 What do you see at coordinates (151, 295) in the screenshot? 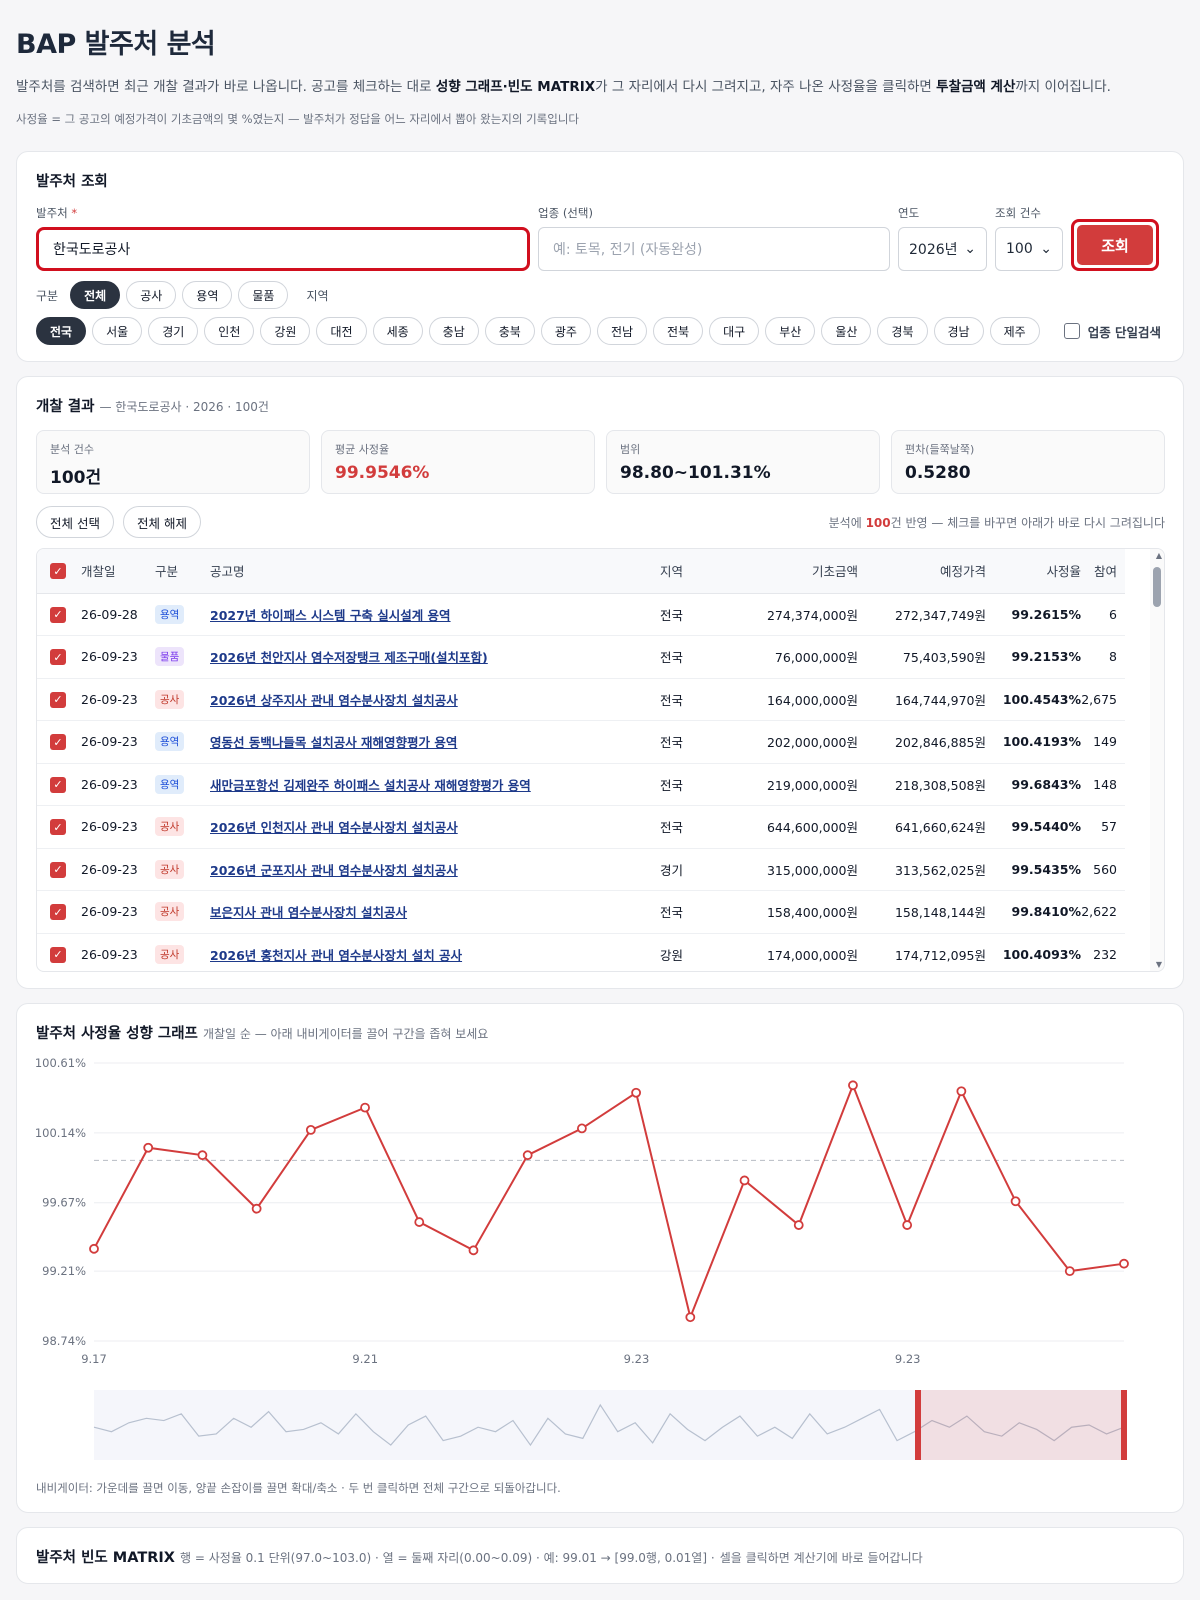
I see `type-chip: 공사` at bounding box center [151, 295].